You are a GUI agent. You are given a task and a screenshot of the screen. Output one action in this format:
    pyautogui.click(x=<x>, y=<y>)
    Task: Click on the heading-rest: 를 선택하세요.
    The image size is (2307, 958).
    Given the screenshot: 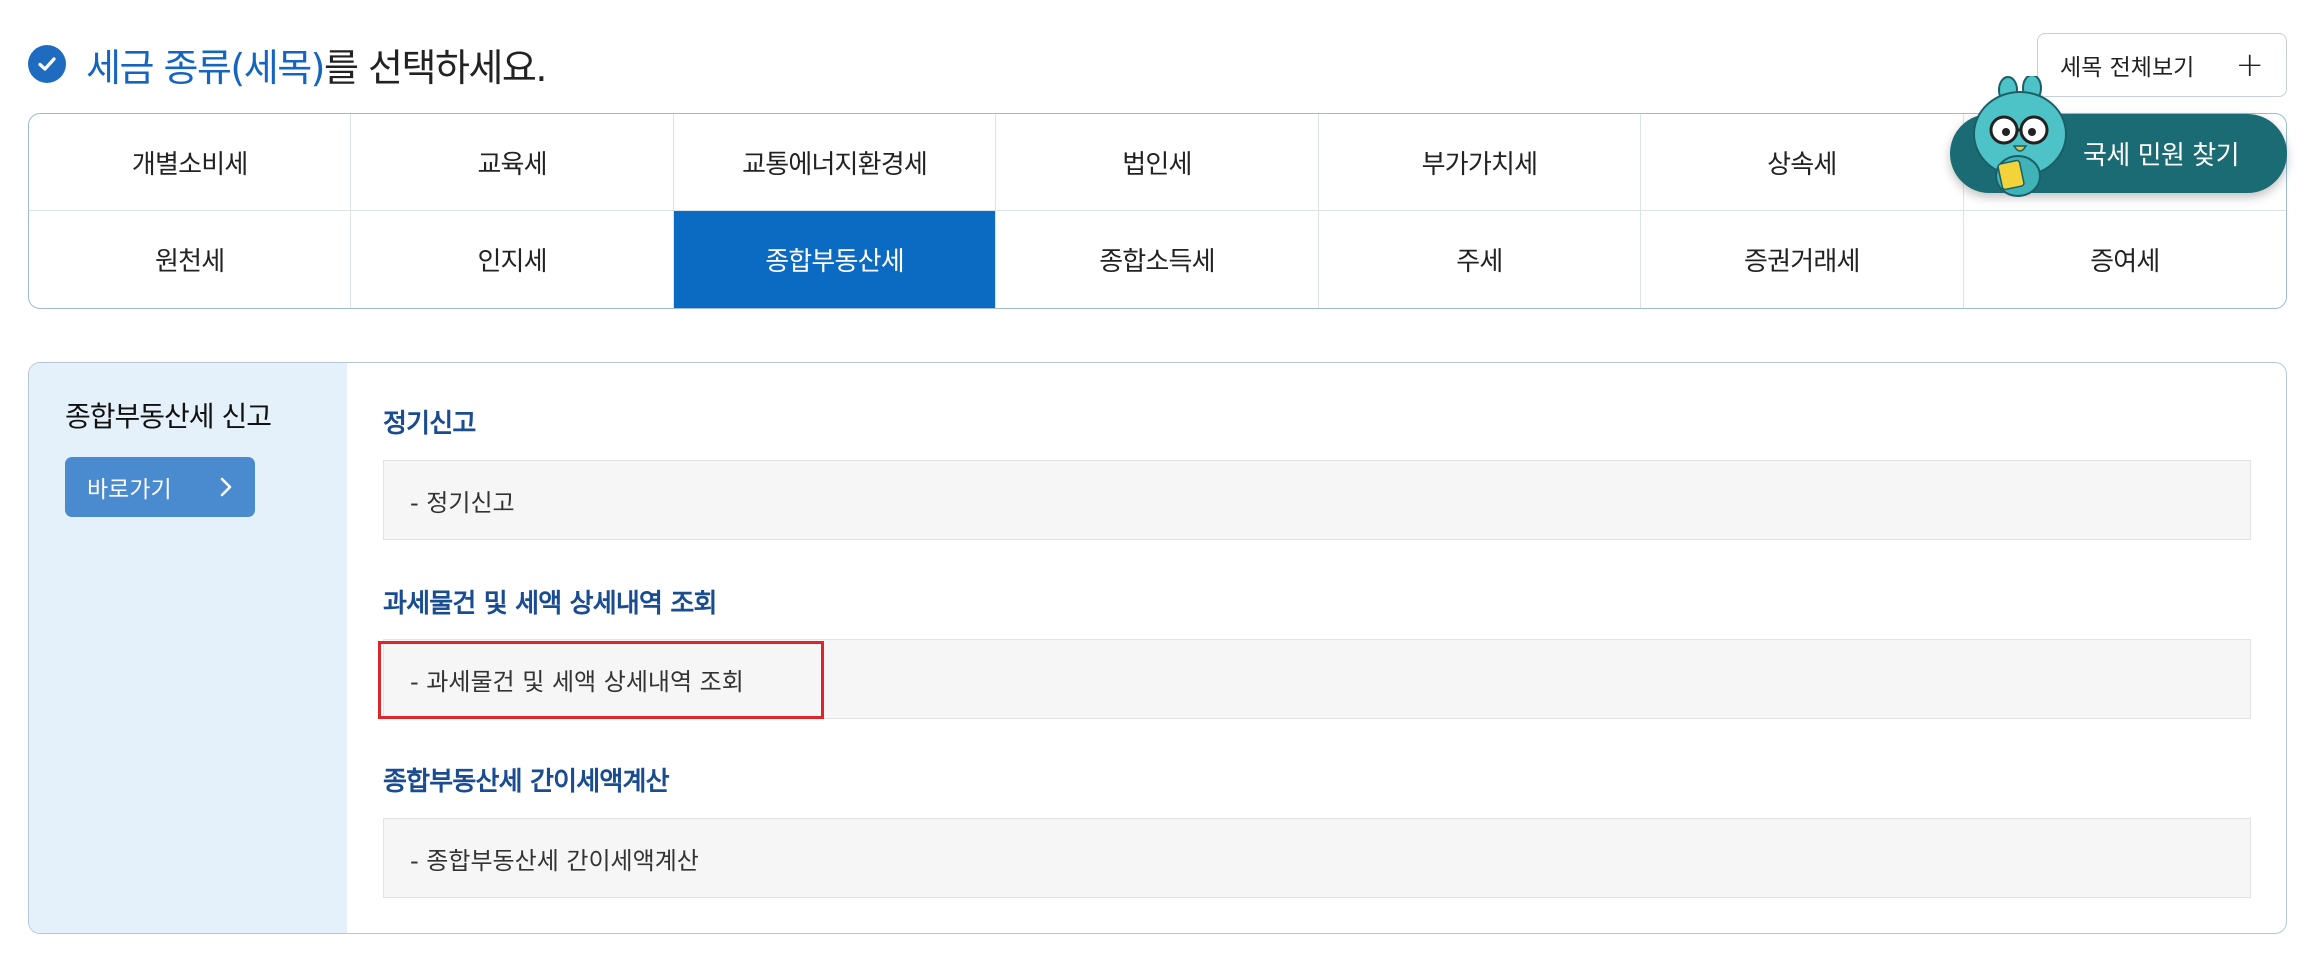 What is the action you would take?
    pyautogui.click(x=435, y=67)
    